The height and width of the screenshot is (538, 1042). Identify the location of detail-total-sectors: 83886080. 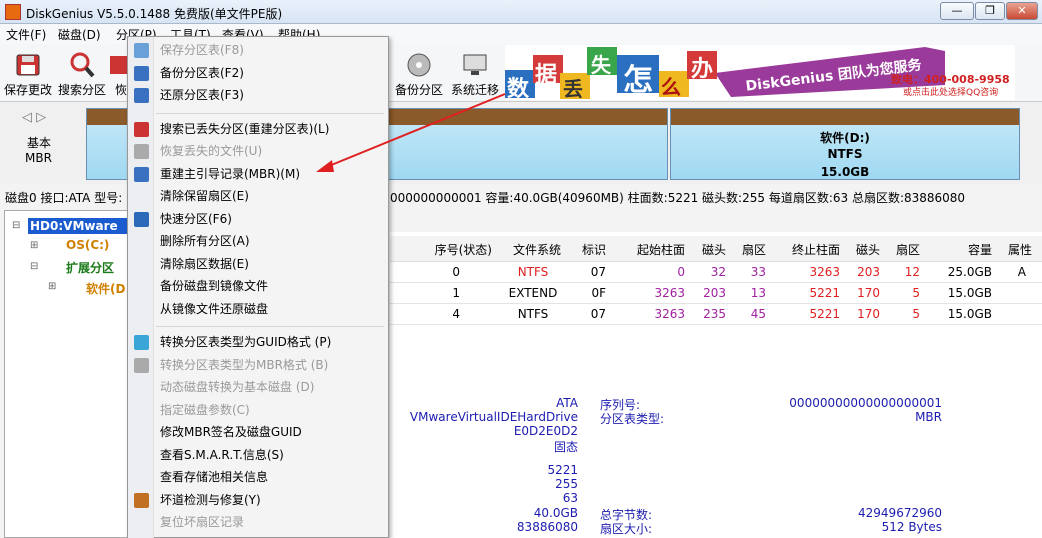
(547, 527).